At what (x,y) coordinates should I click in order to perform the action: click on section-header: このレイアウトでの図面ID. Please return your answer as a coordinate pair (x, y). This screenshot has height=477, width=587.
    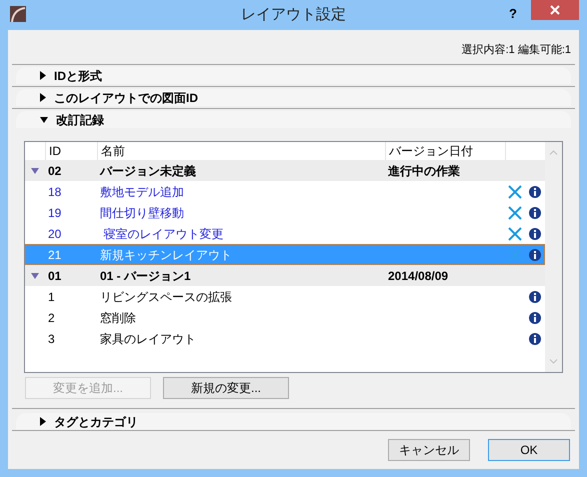
    Looking at the image, I should click on (126, 98).